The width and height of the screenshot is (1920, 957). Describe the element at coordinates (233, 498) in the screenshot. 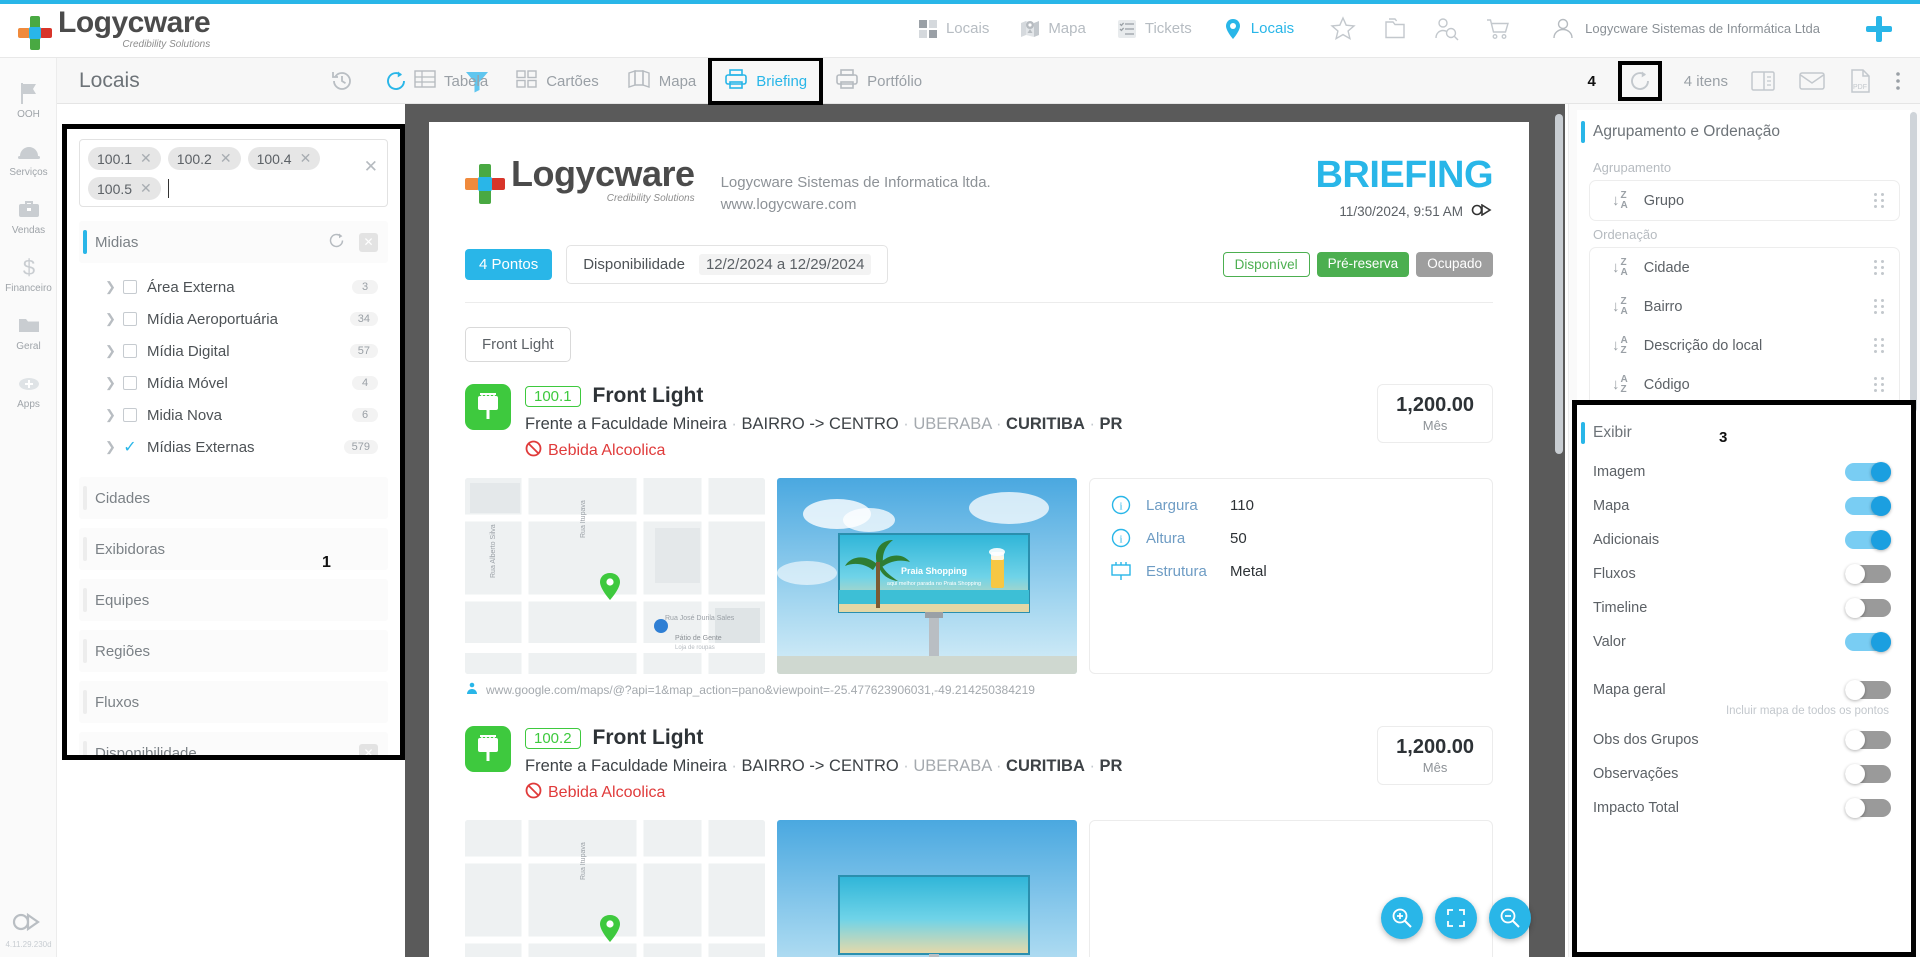

I see `filter-section-cidades: Cidades` at that location.